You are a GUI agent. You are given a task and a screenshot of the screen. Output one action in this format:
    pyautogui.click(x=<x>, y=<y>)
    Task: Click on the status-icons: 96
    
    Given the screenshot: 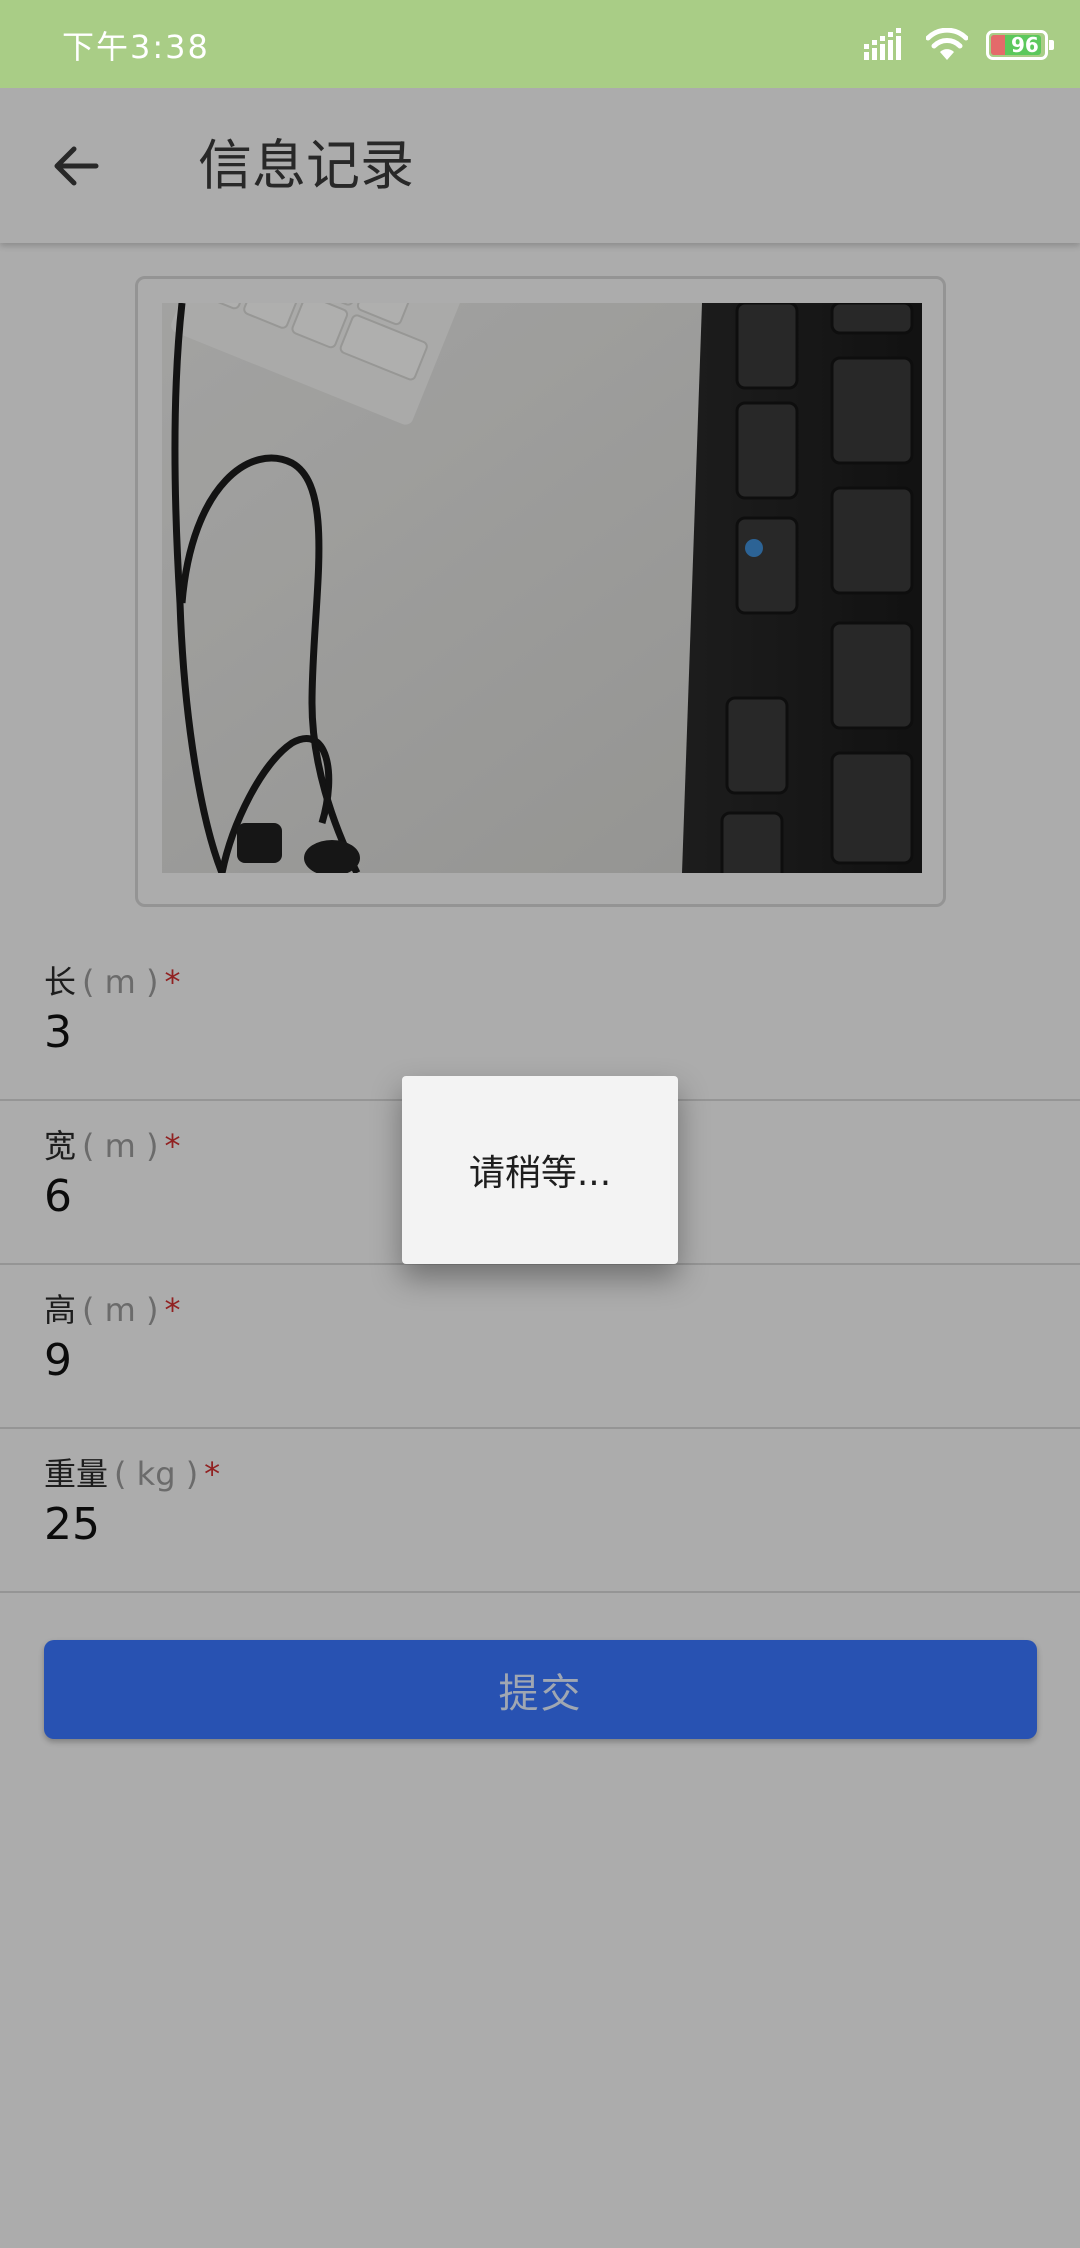 What is the action you would take?
    pyautogui.click(x=959, y=45)
    